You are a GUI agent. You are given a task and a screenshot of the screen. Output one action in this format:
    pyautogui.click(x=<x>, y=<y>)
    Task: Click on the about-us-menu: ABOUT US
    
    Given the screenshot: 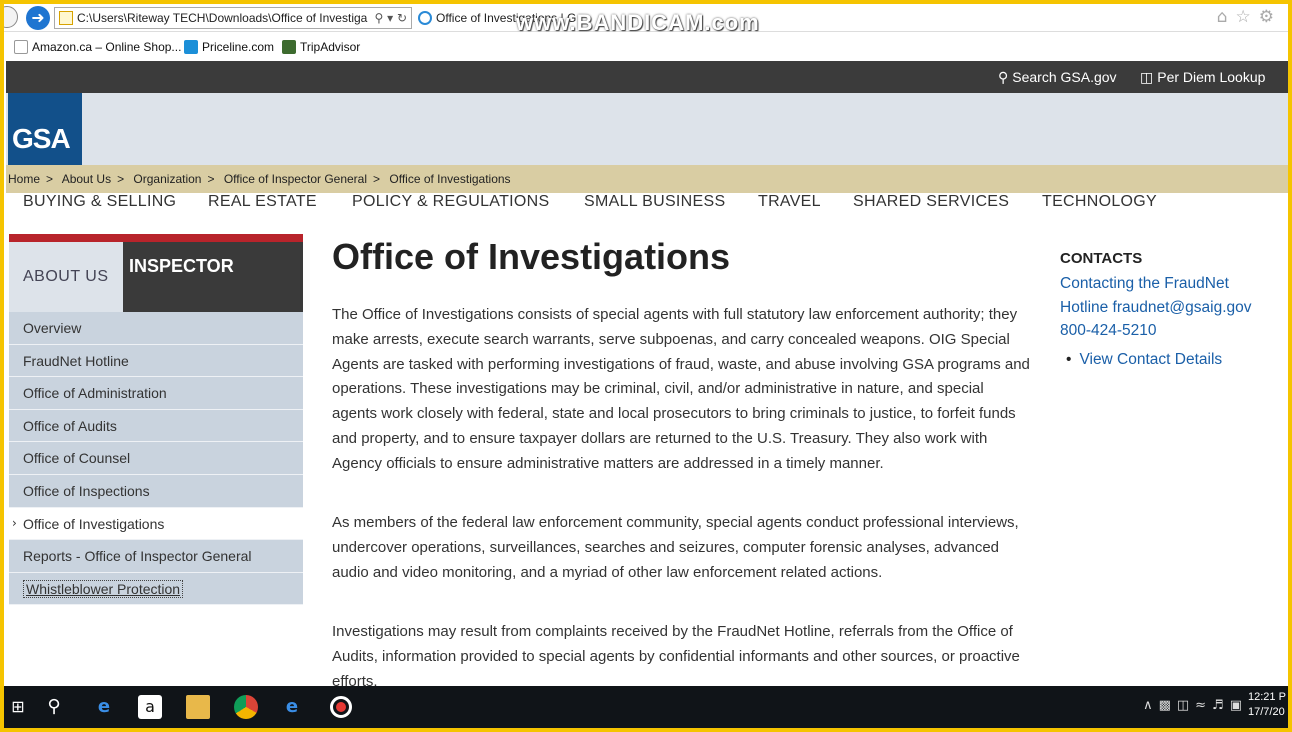 What is the action you would take?
    pyautogui.click(x=66, y=277)
    